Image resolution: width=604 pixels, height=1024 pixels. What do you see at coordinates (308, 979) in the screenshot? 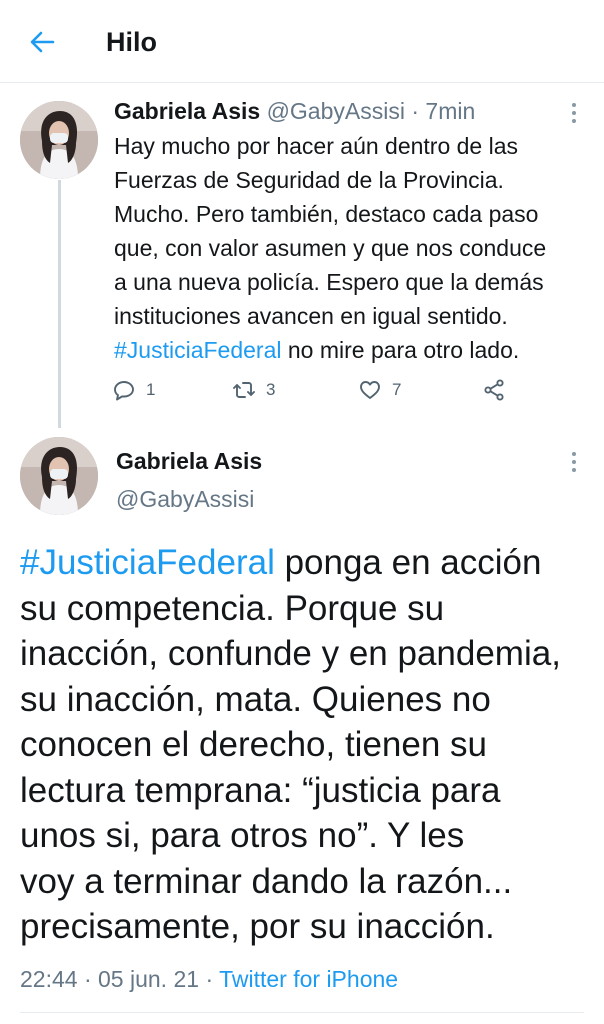
I see `tweet-source: Twitter for iPhone` at bounding box center [308, 979].